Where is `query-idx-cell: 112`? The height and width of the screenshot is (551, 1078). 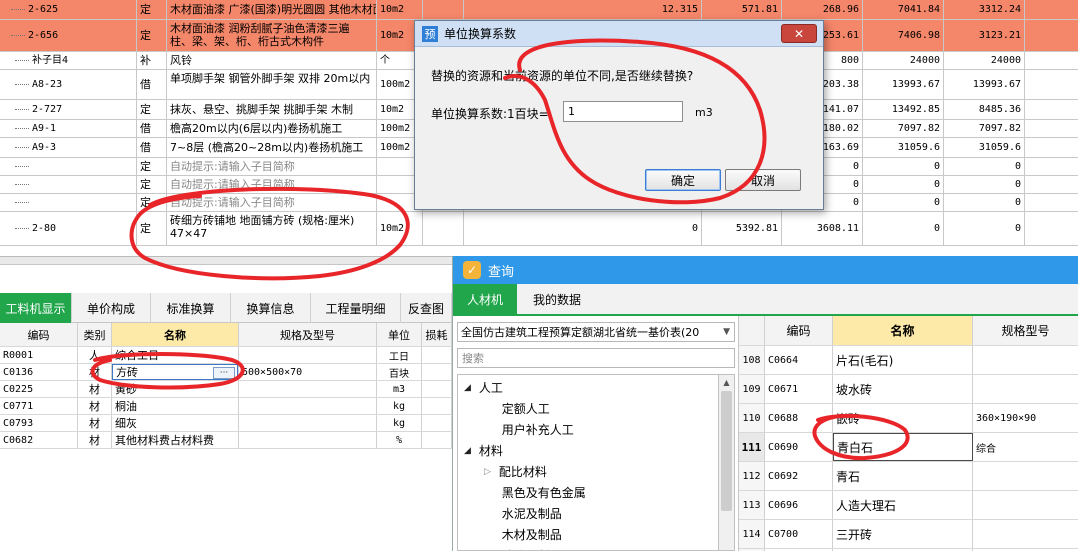
query-idx-cell: 112 is located at coordinates (752, 476).